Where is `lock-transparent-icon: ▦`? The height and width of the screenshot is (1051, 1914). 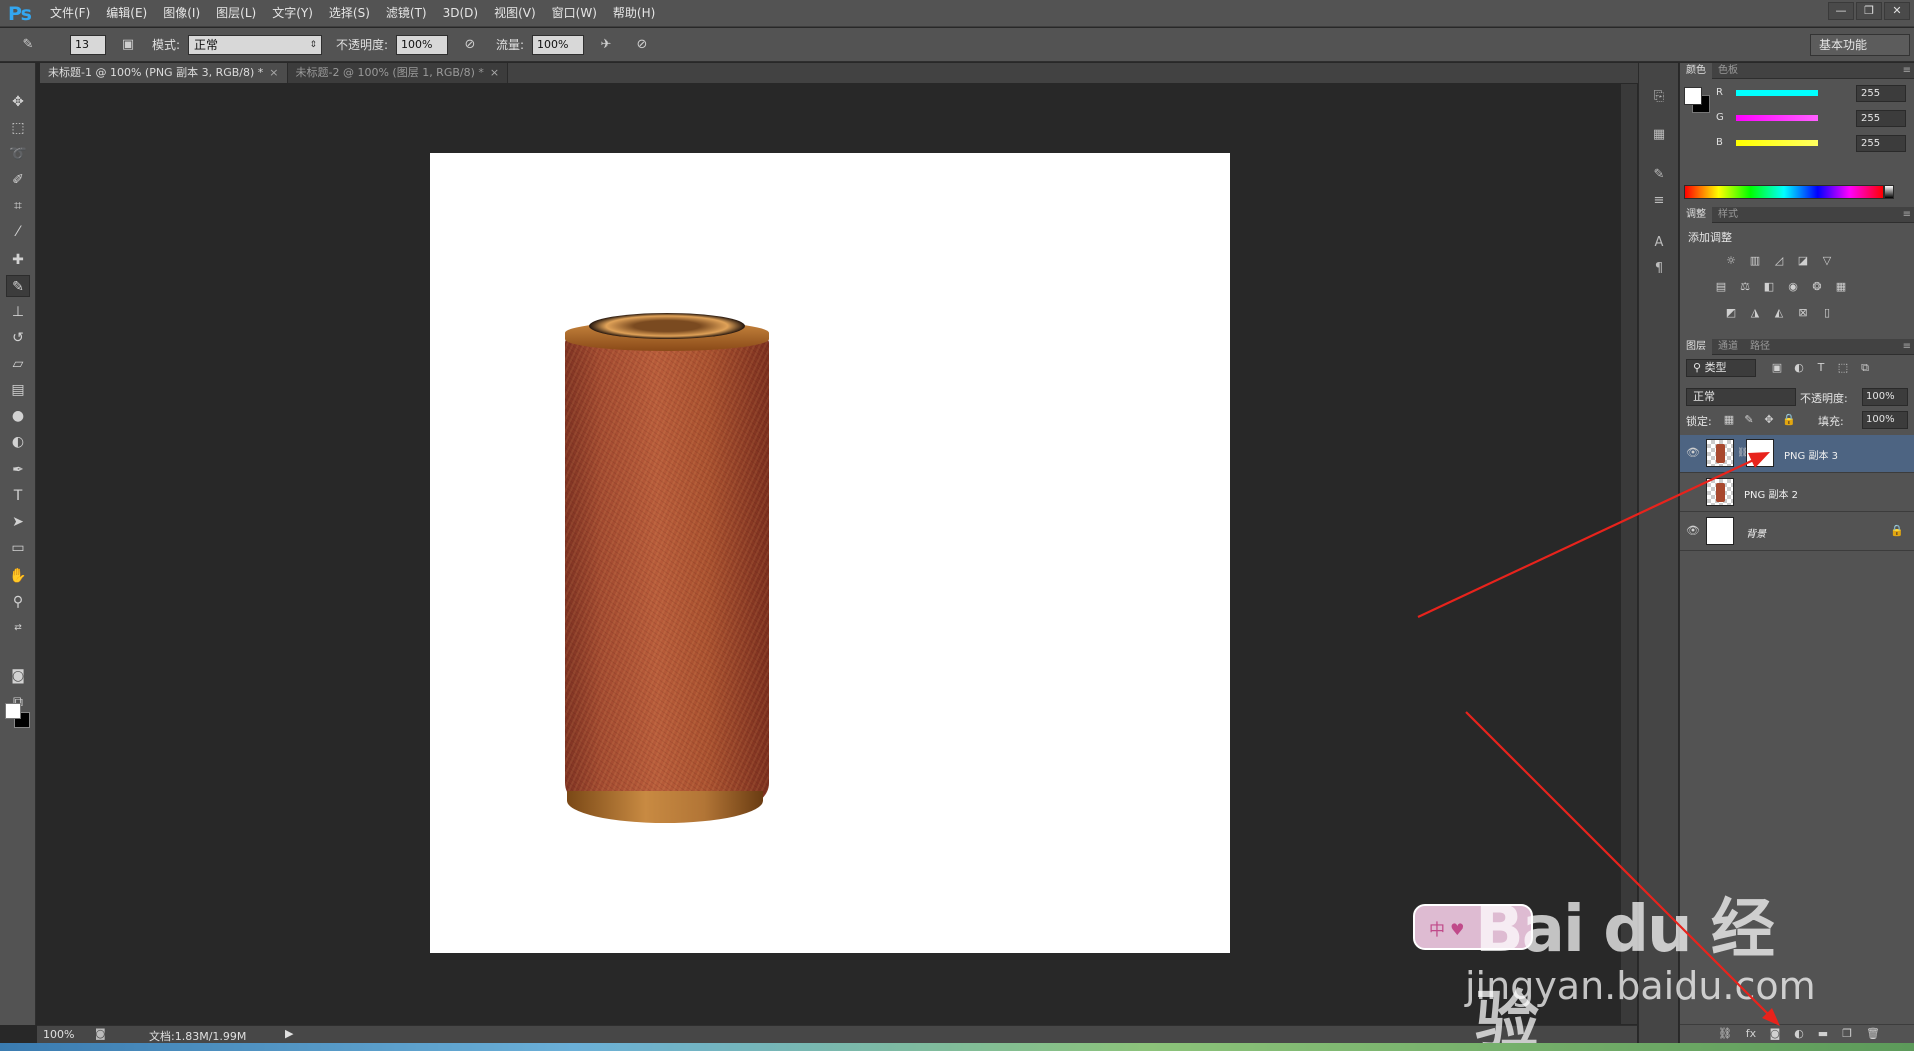
lock-transparent-icon: ▦ is located at coordinates (1729, 420).